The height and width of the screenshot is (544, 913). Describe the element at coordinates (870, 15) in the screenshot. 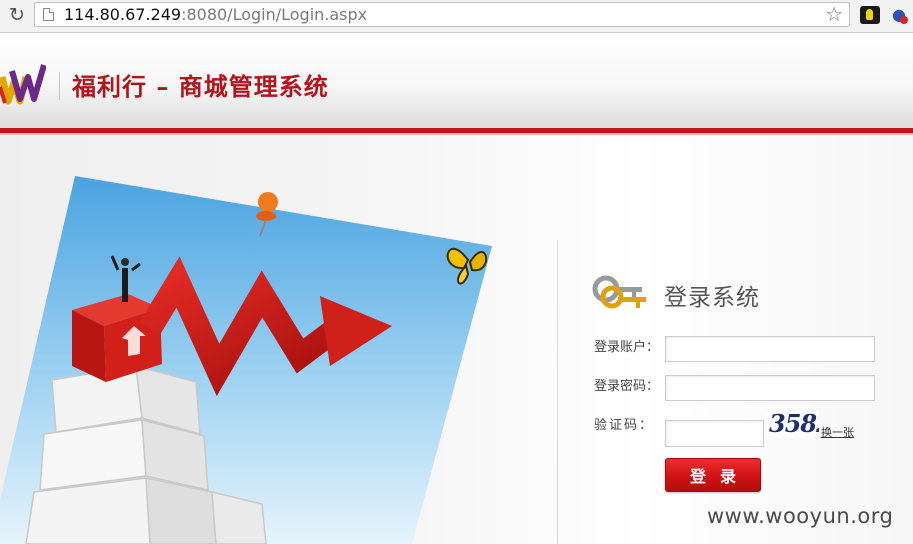

I see `extension-icon` at that location.